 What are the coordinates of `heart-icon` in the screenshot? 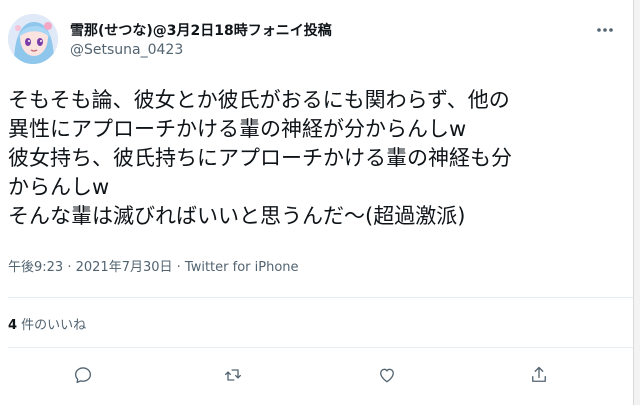 It's located at (387, 375).